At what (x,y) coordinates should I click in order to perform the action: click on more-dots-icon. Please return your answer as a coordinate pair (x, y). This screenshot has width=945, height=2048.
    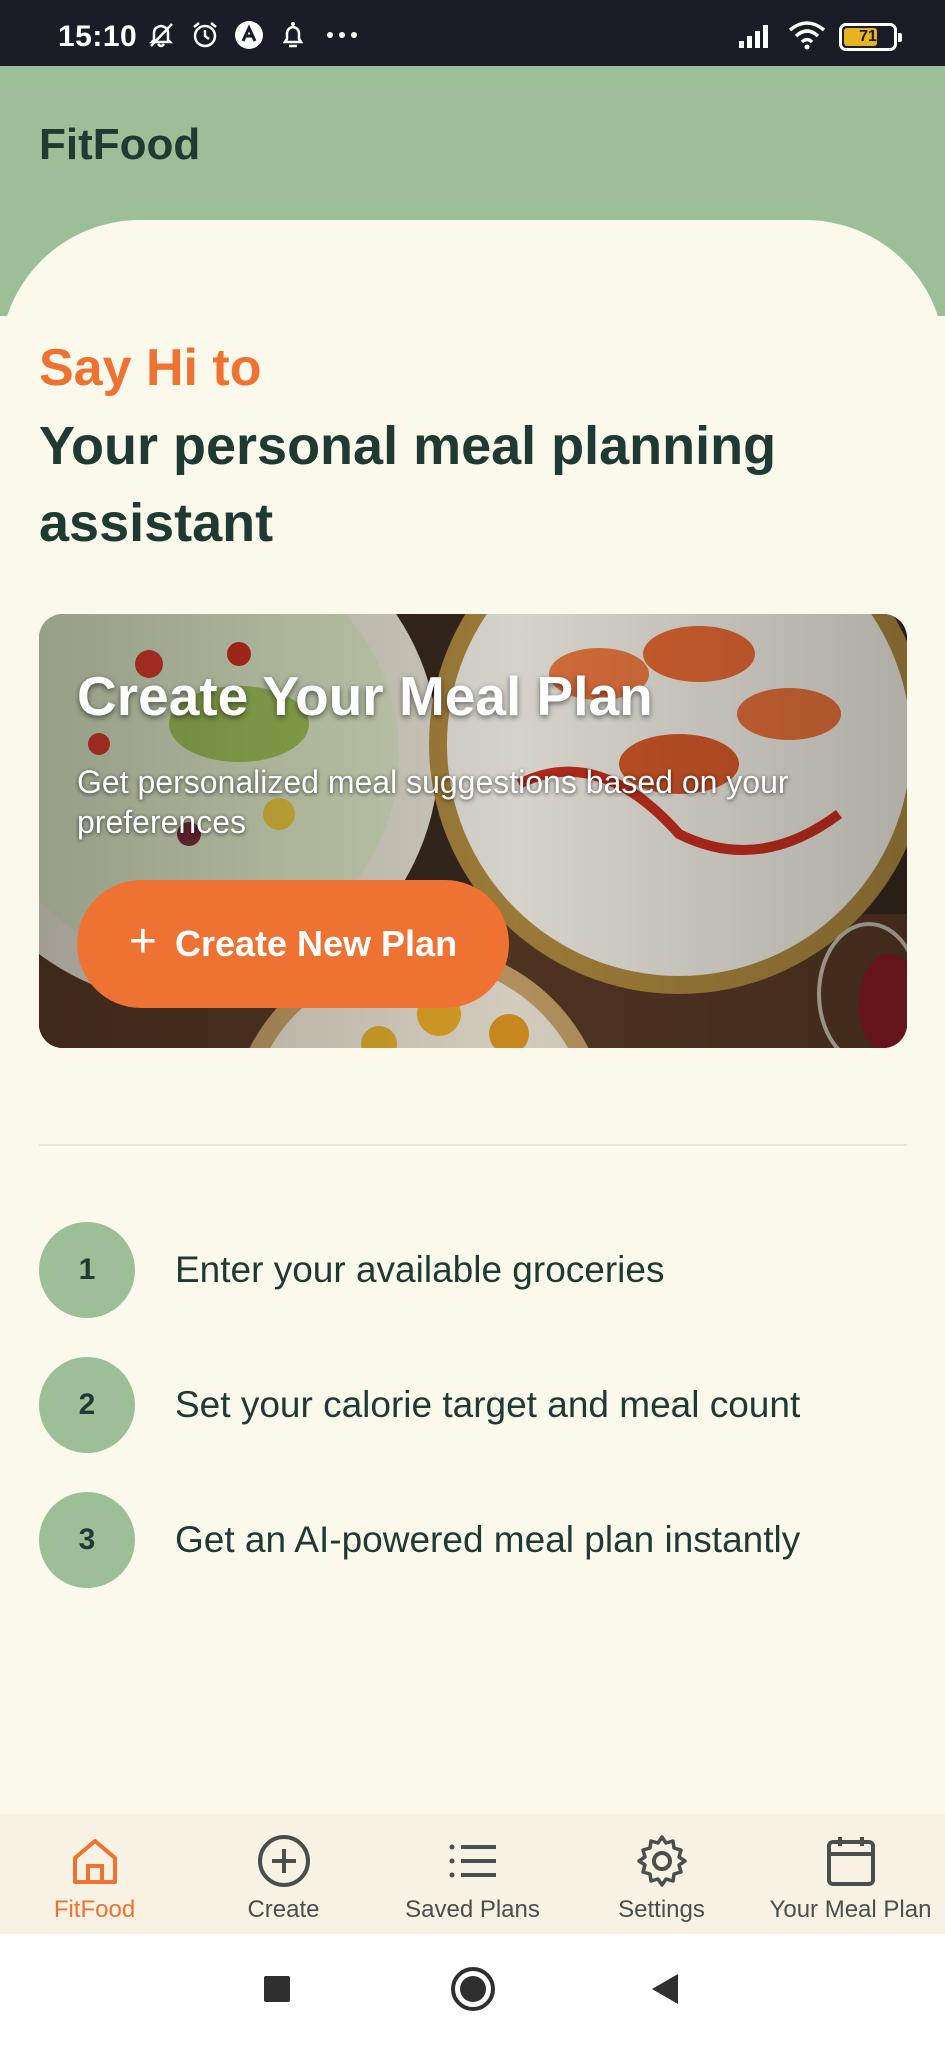
    Looking at the image, I should click on (342, 35).